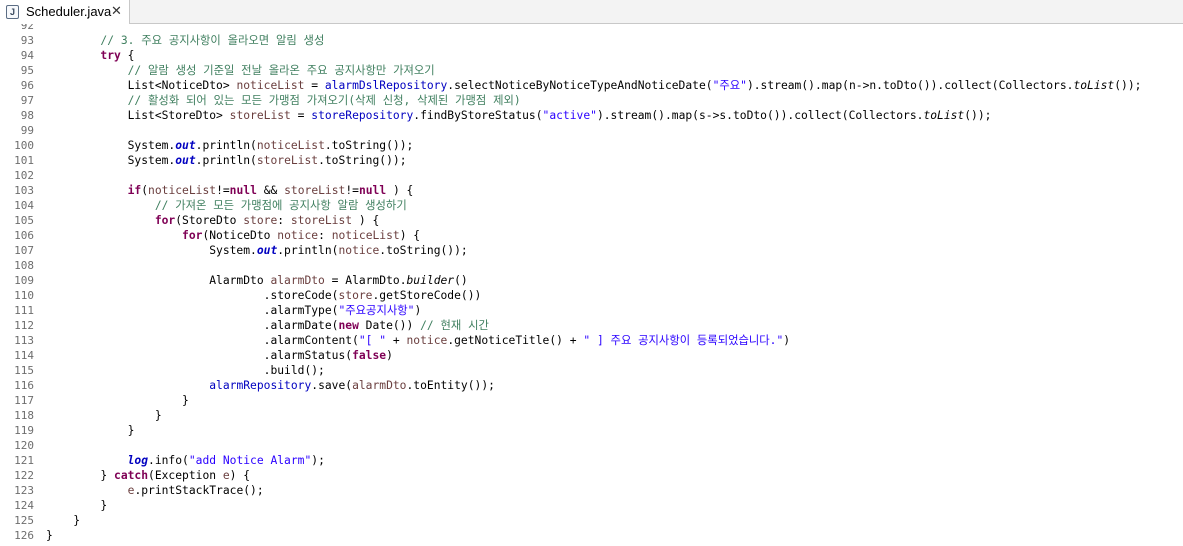 Image resolution: width=1183 pixels, height=546 pixels. What do you see at coordinates (430, 280) in the screenshot?
I see `code-token: builder` at bounding box center [430, 280].